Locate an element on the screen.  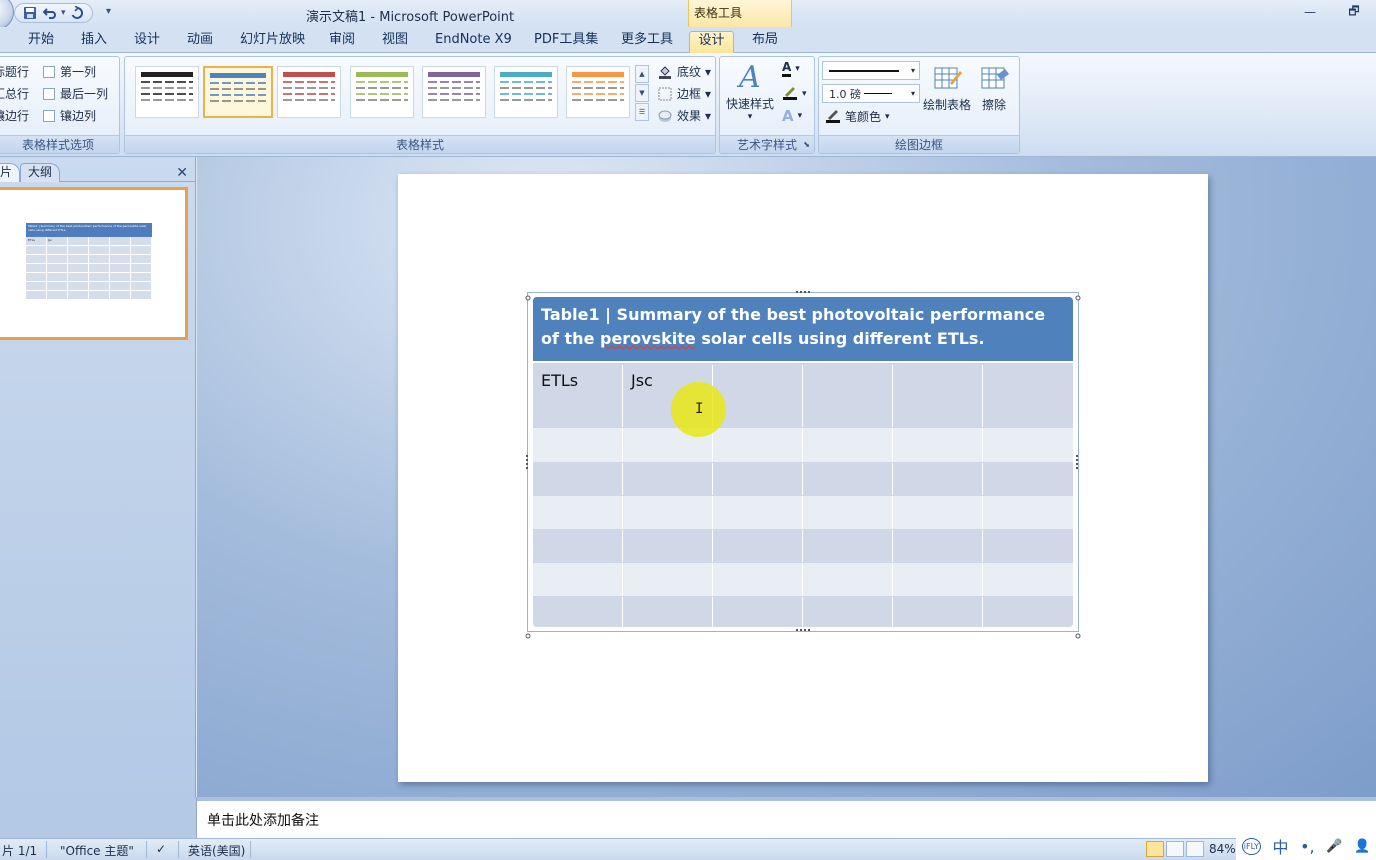
pen-style-select: ▾ is located at coordinates (871, 70).